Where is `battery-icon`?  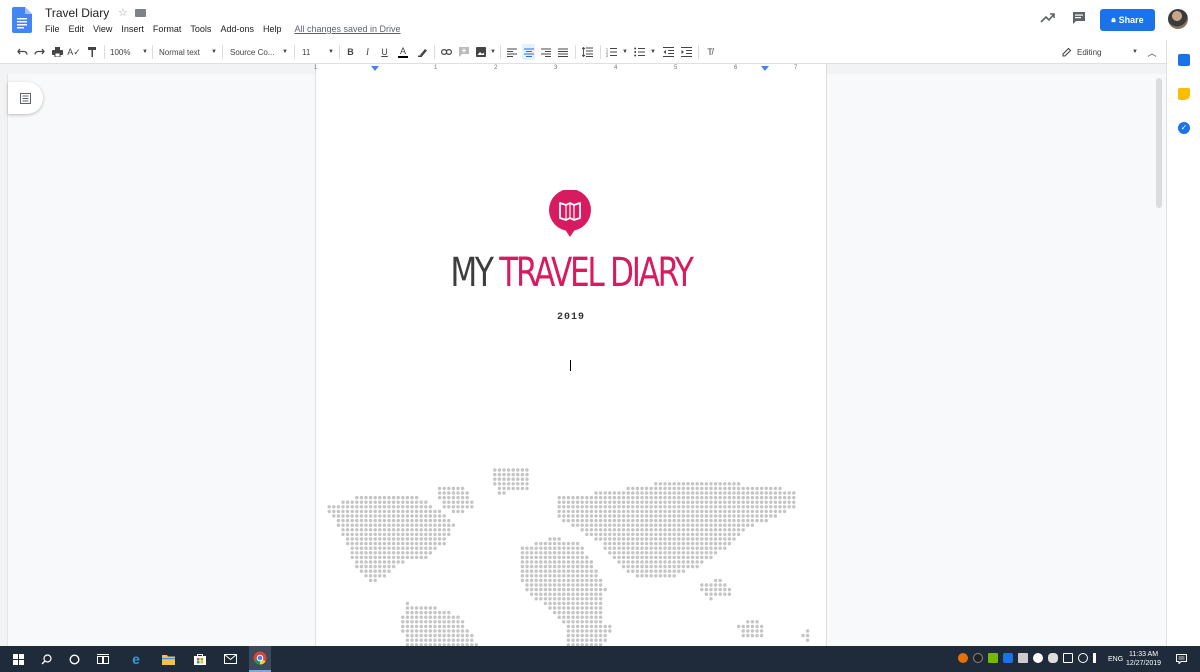 battery-icon is located at coordinates (1068, 658).